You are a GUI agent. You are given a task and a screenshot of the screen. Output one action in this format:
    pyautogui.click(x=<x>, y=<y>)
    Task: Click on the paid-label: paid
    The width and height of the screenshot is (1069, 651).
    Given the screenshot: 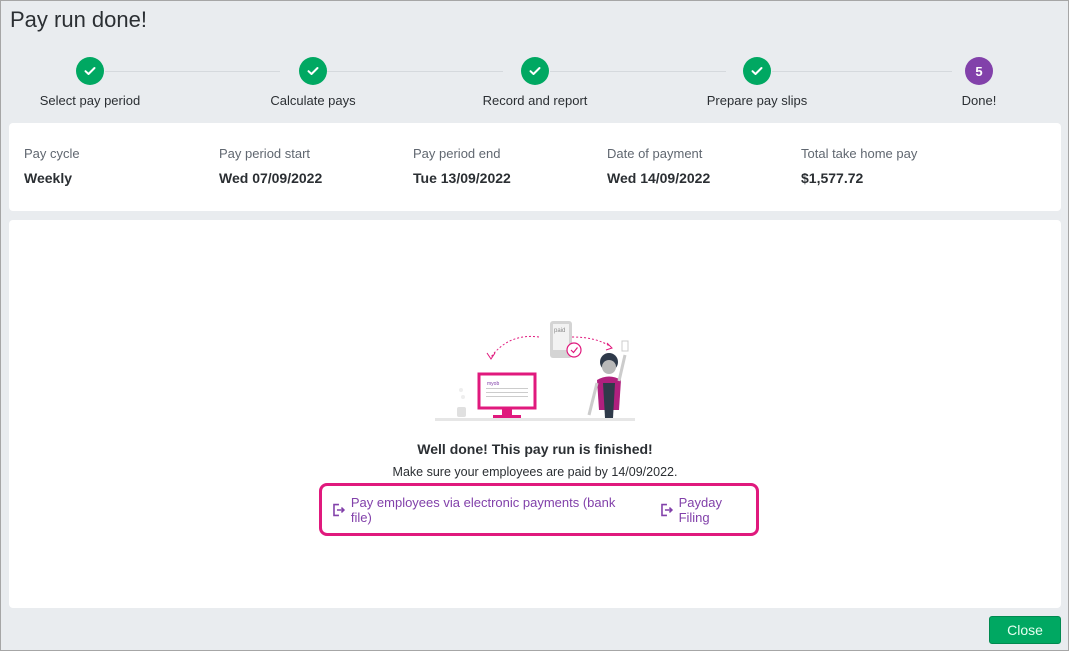 What is the action you would take?
    pyautogui.click(x=559, y=331)
    